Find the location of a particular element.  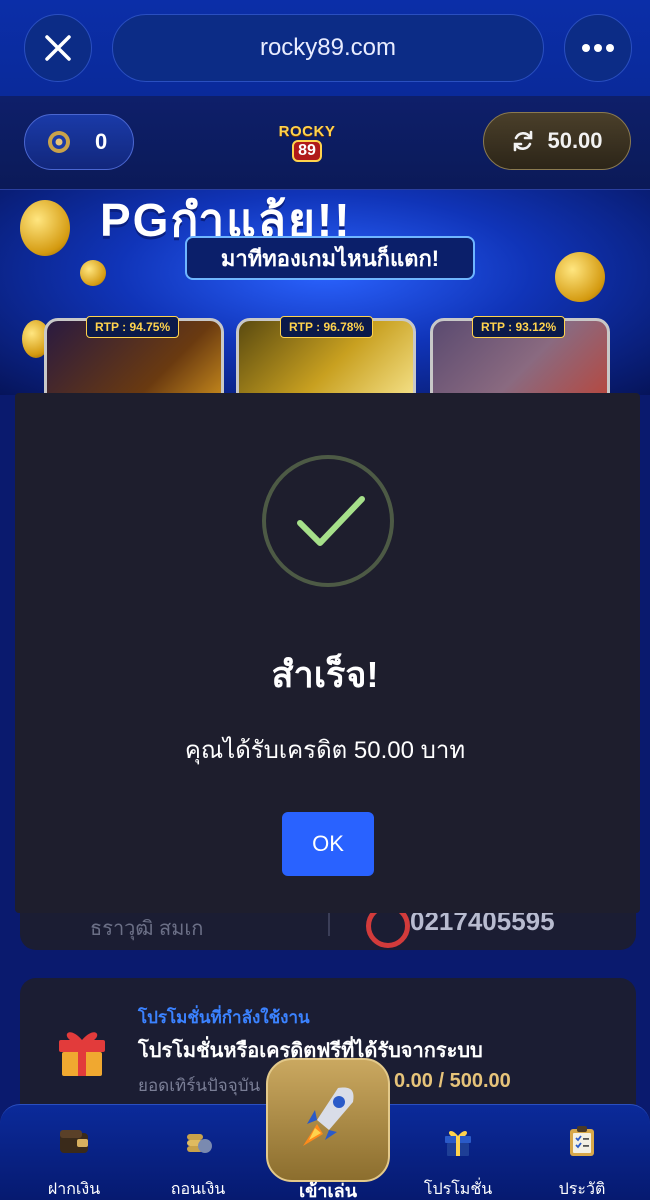

logo-text: ROCKY is located at coordinates (307, 131).